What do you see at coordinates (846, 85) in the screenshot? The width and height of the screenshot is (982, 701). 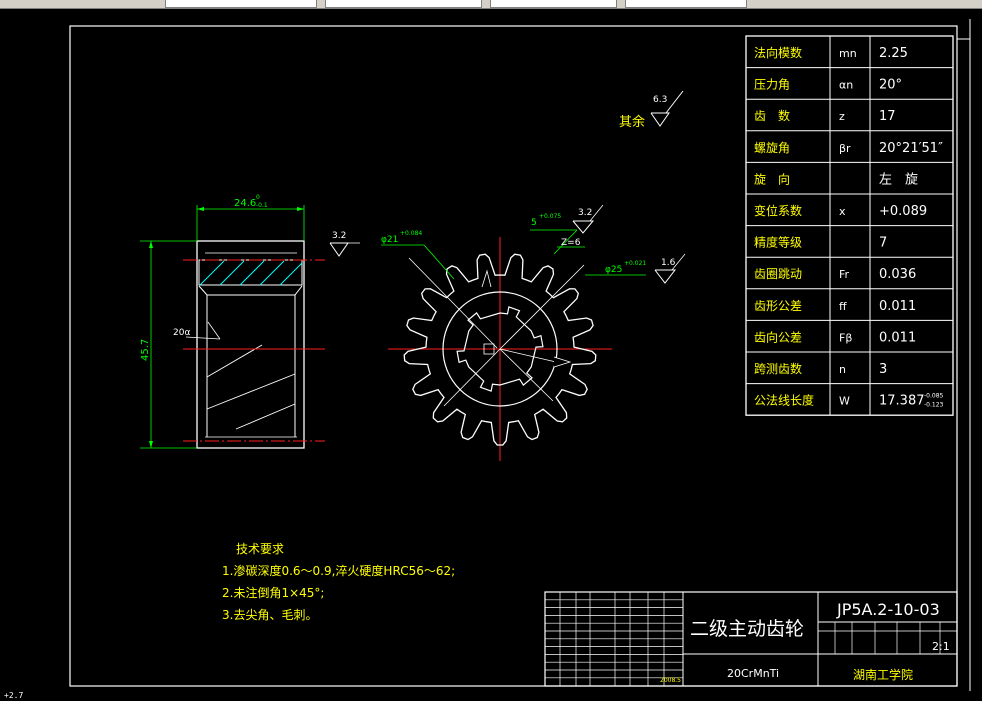 I see `param-symbol: αn` at bounding box center [846, 85].